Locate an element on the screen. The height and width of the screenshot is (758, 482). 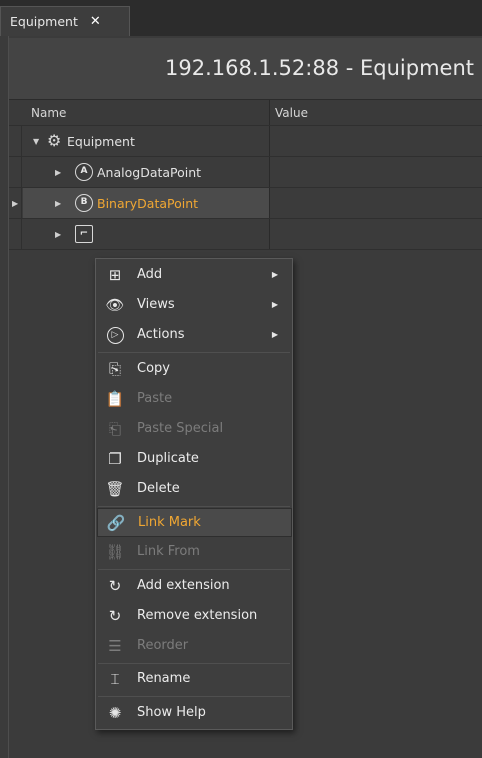
link-icon: 🔗 is located at coordinates (116, 523).